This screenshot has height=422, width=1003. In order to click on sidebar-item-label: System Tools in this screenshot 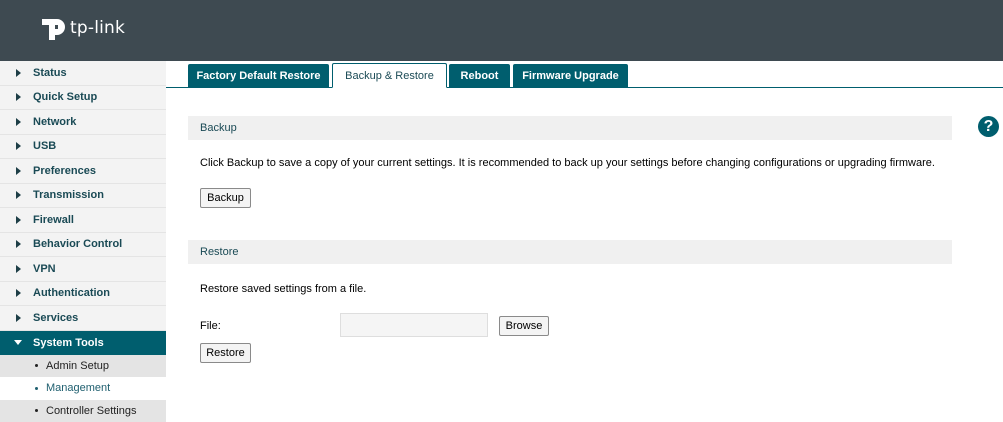, I will do `click(68, 343)`.